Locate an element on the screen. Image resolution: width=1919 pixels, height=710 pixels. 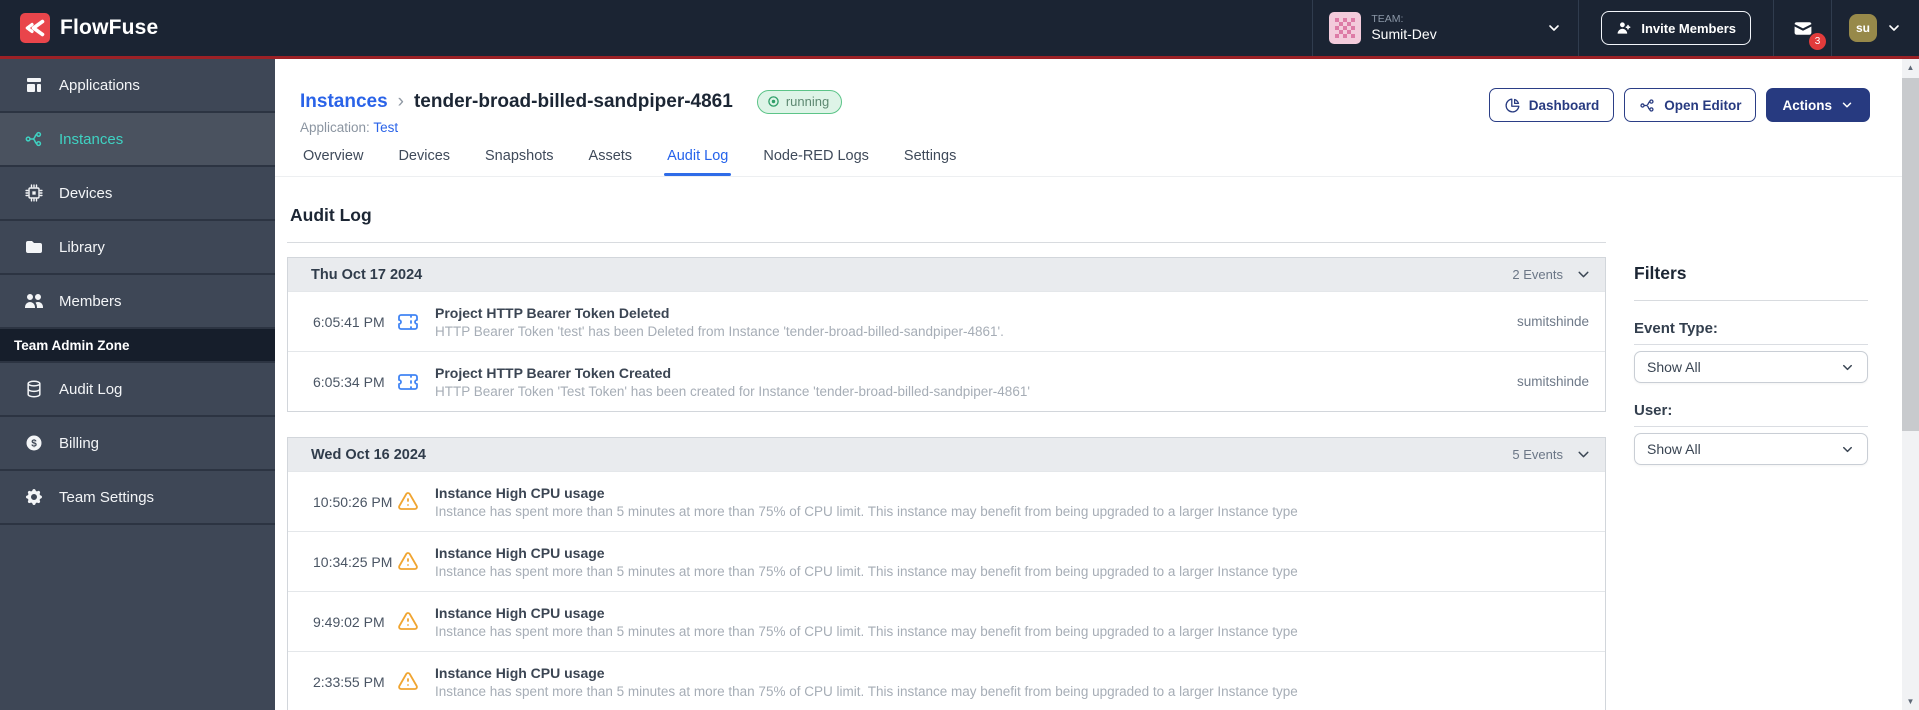
sidebar-item-instances: Instances is located at coordinates (137, 140).